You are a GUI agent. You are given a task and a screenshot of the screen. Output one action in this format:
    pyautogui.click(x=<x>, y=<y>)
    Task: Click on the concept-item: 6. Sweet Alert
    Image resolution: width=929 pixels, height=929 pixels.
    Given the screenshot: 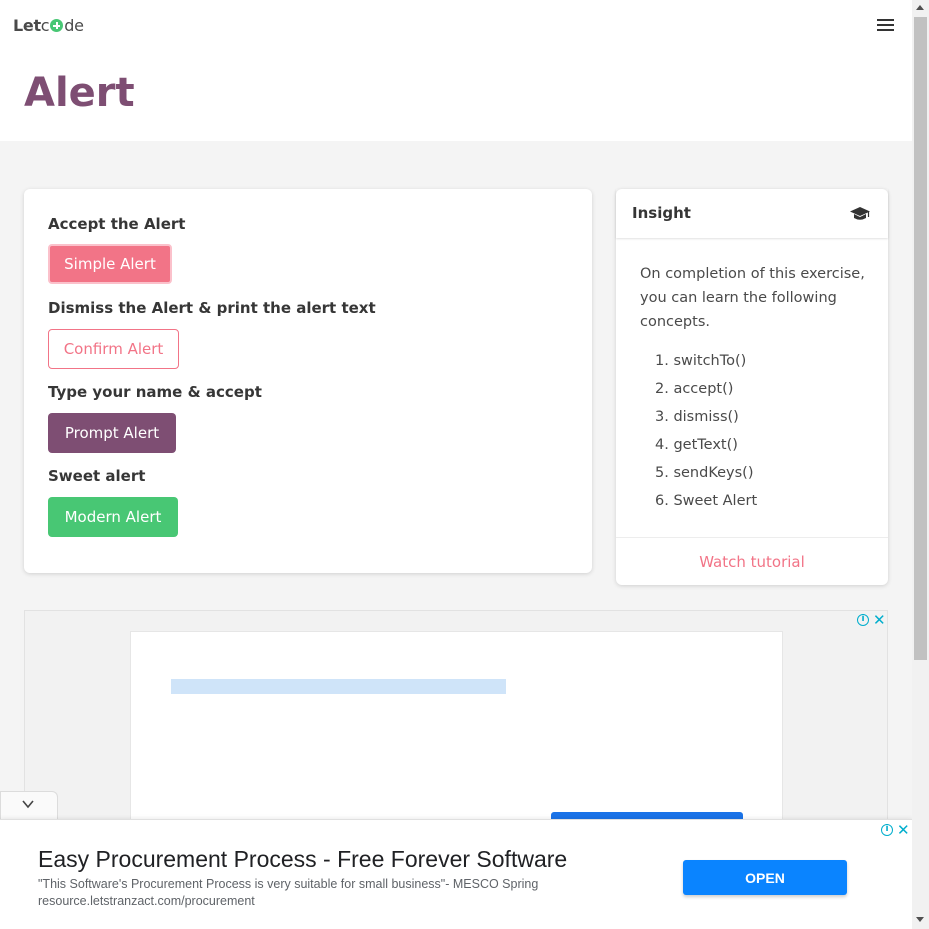 What is the action you would take?
    pyautogui.click(x=706, y=501)
    